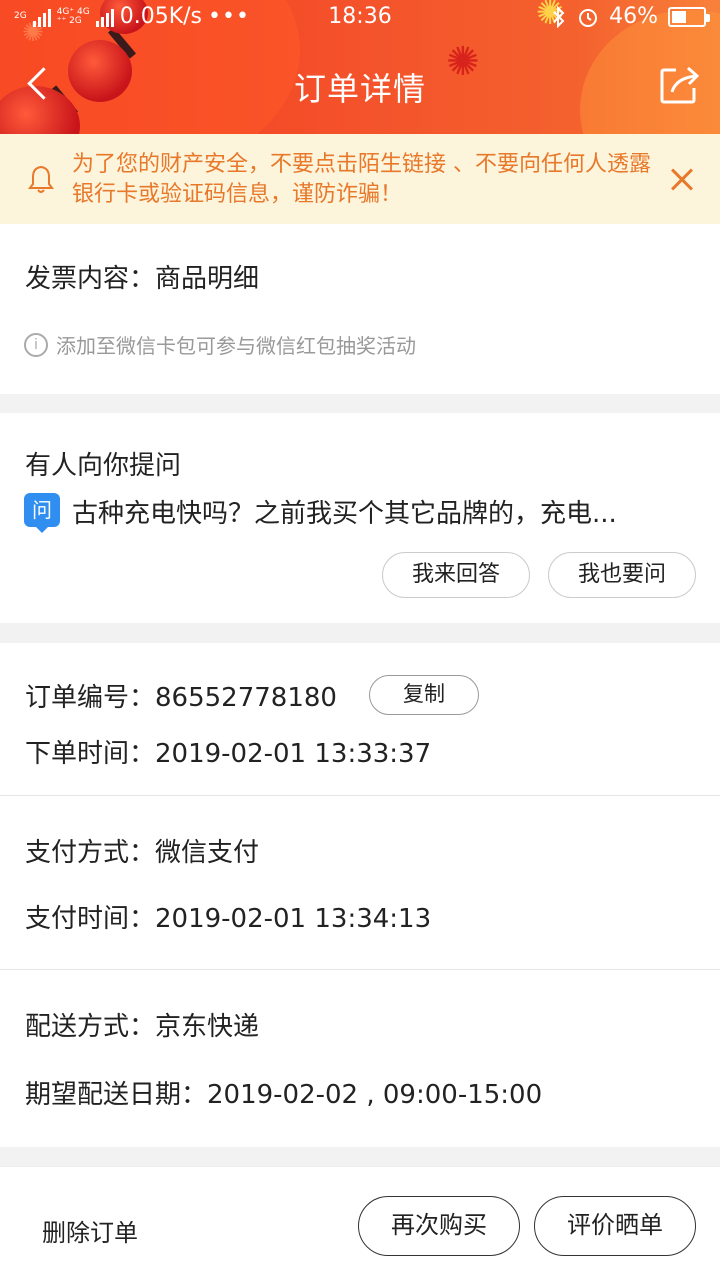  I want to click on nav-bar: 订单详情, so click(360, 85).